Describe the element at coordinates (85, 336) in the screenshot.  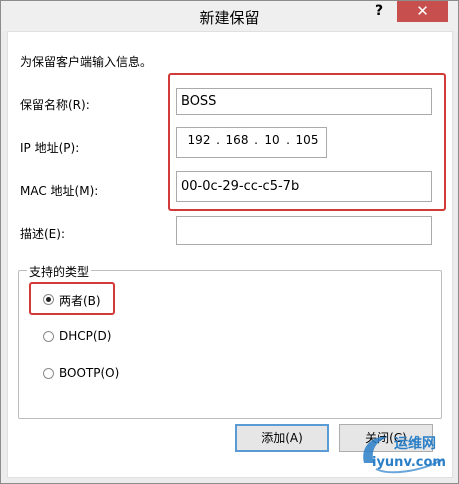
I see `radio-dhcp-label: DHCP(D)` at that location.